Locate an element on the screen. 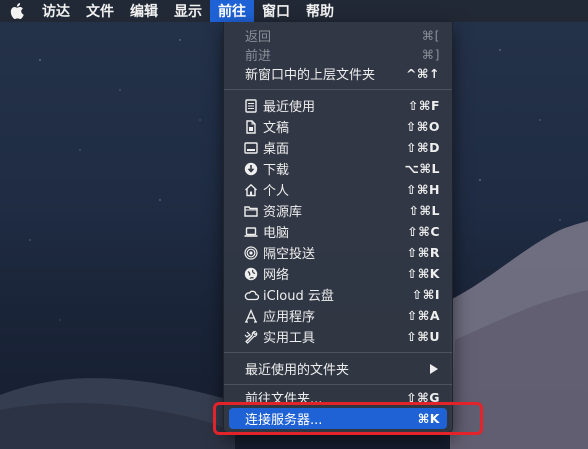  menu-item-connect-server: 连接服务器... ⌘K is located at coordinates (338, 418).